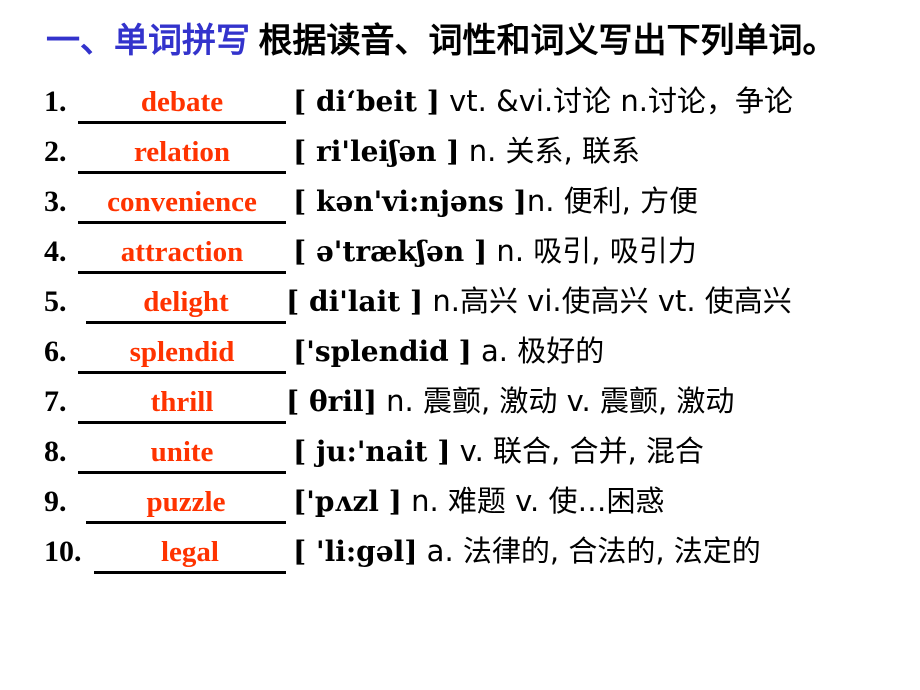  Describe the element at coordinates (589, 551) in the screenshot. I see `part-of-speech-meaning: a. 法律的, 合法的, 法定的` at that location.